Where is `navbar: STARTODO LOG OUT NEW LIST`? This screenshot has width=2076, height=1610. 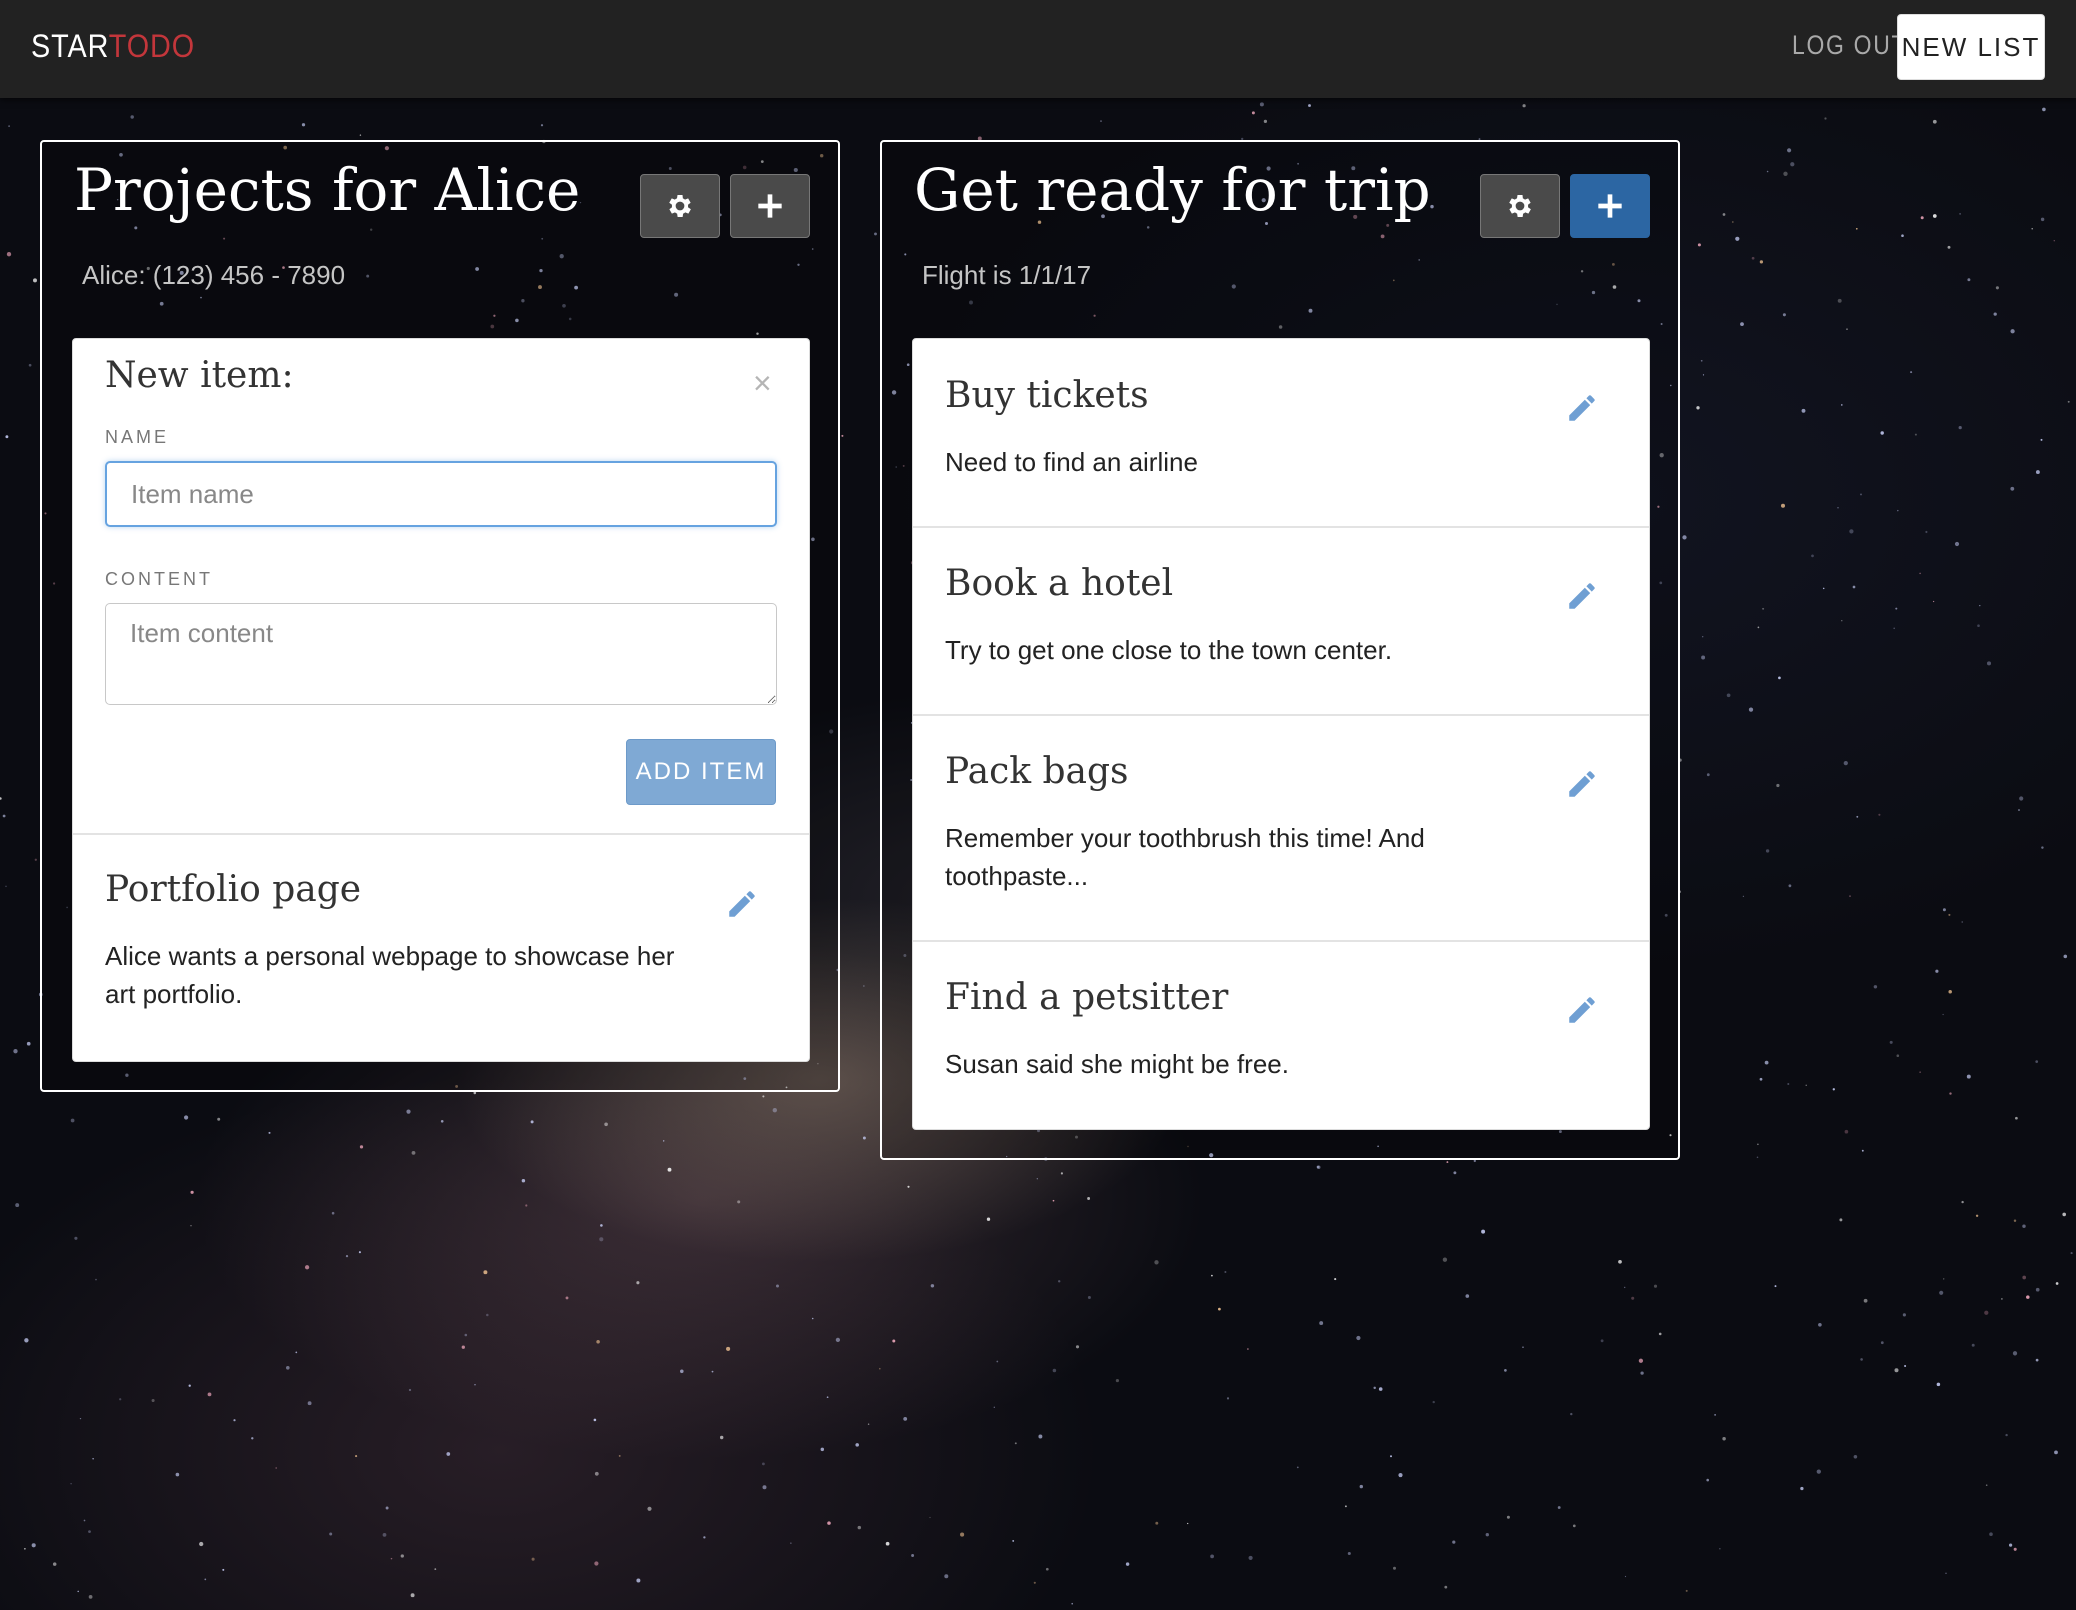
navbar: STARTODO LOG OUT NEW LIST is located at coordinates (1038, 49).